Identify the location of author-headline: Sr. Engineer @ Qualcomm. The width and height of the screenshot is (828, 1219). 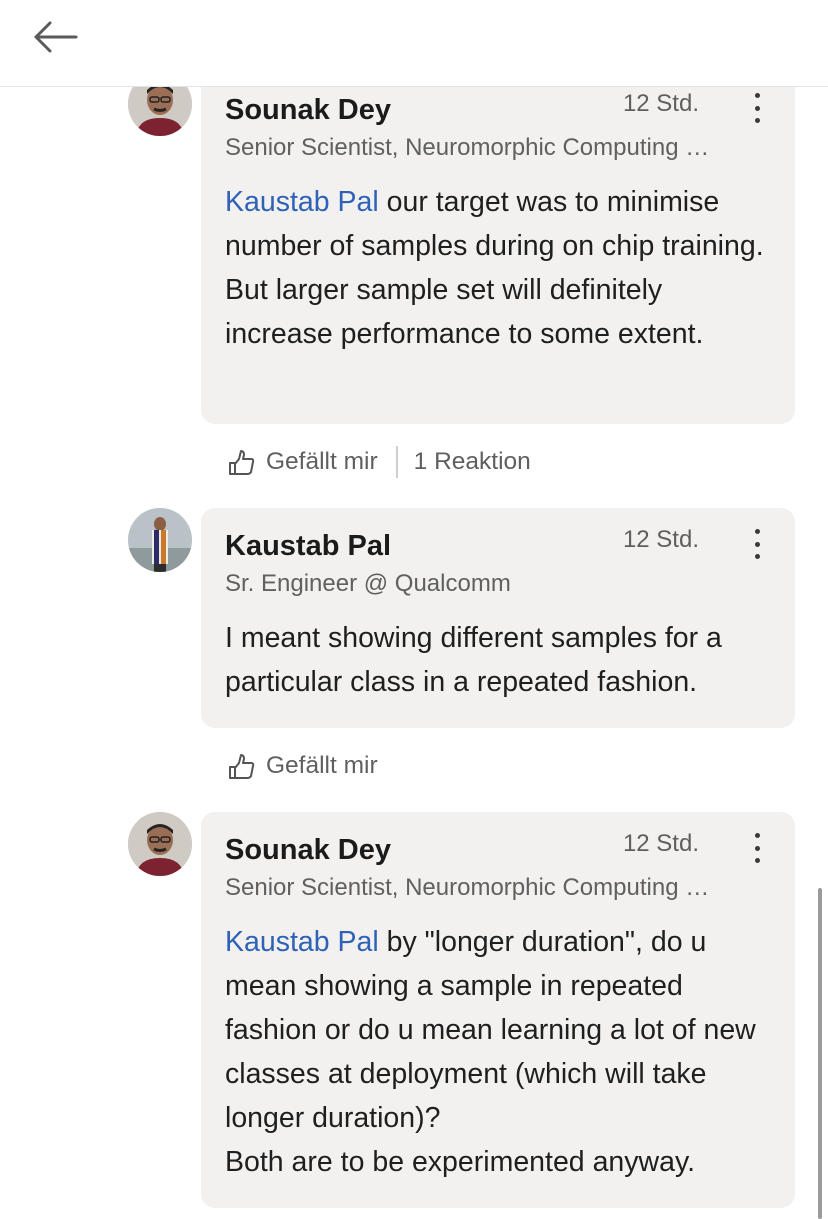
(368, 583).